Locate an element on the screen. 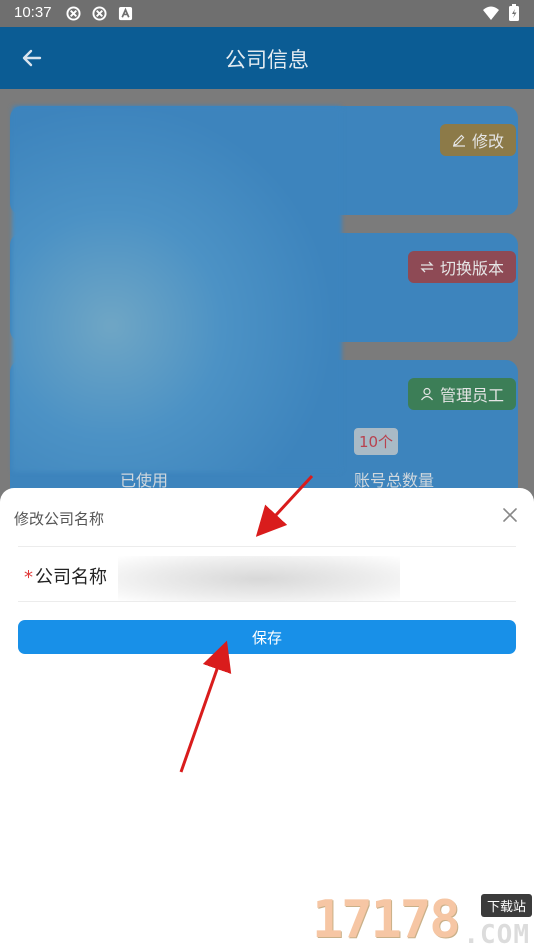 This screenshot has height=950, width=534. close-icon is located at coordinates (510, 515).